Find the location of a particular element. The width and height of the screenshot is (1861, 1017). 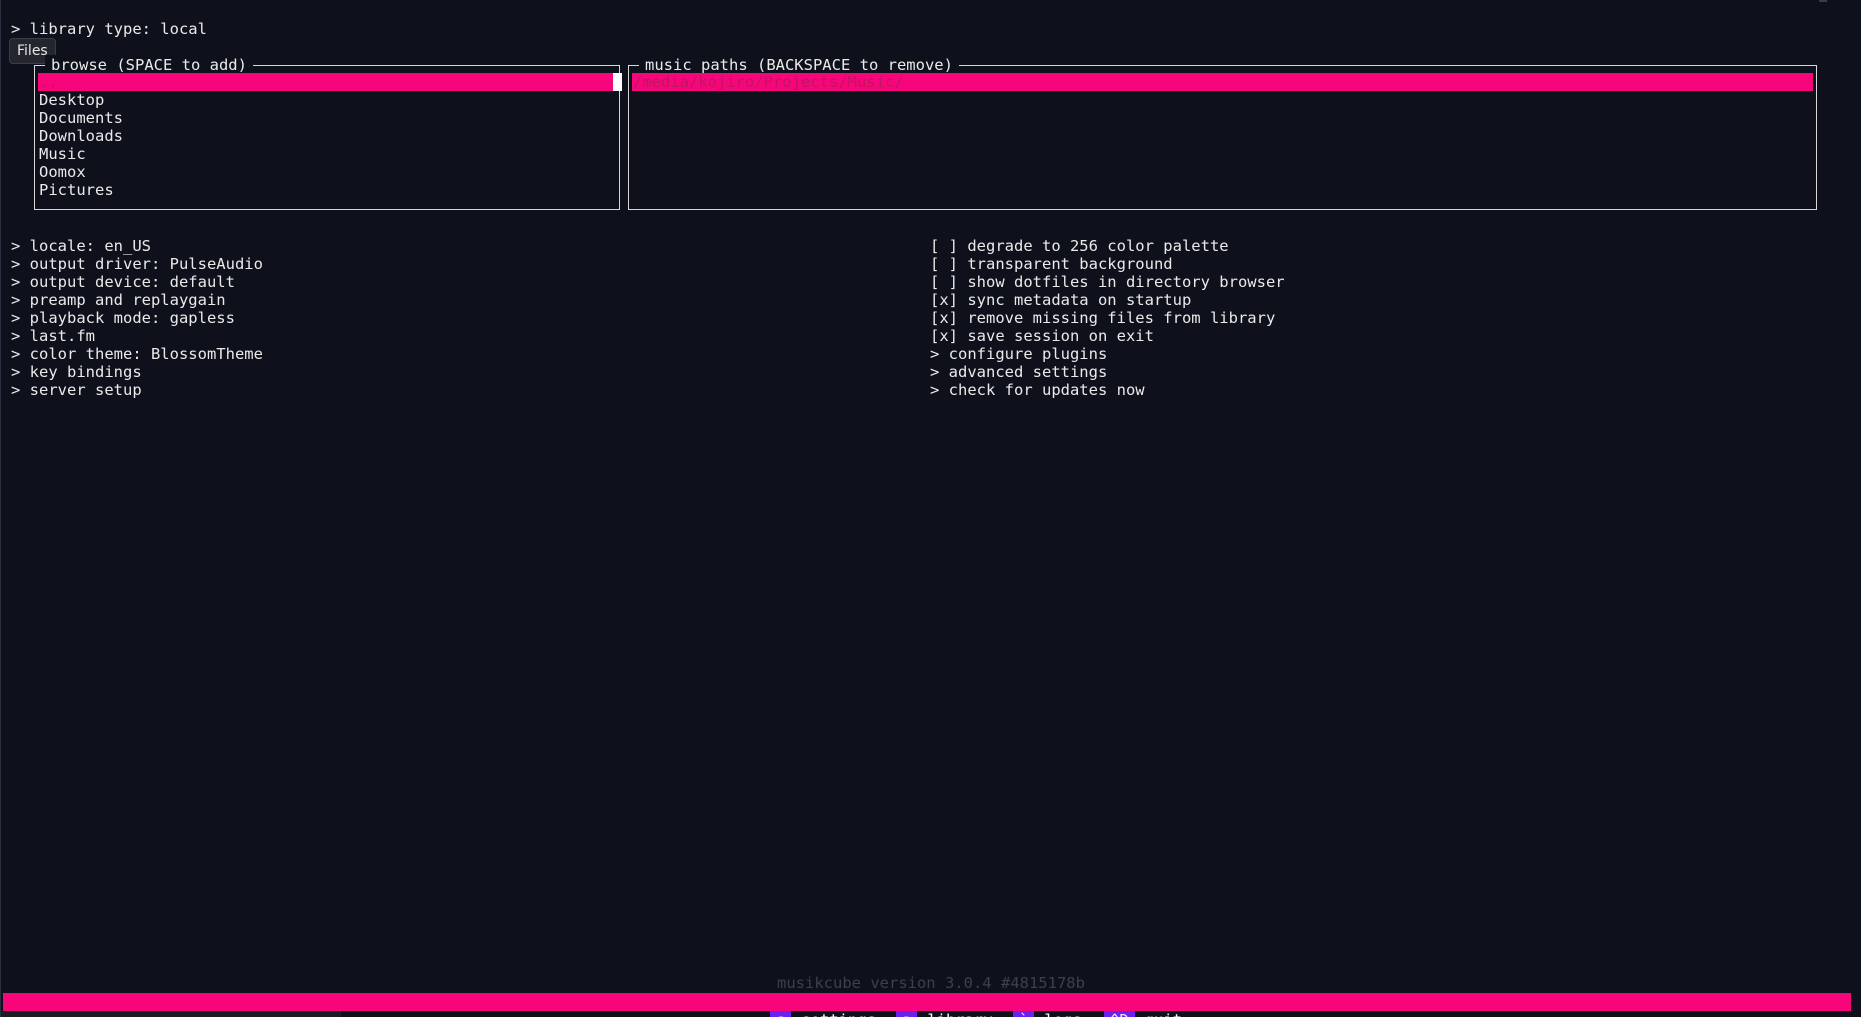

browse-item-desktop: Desktop is located at coordinates (327, 100).